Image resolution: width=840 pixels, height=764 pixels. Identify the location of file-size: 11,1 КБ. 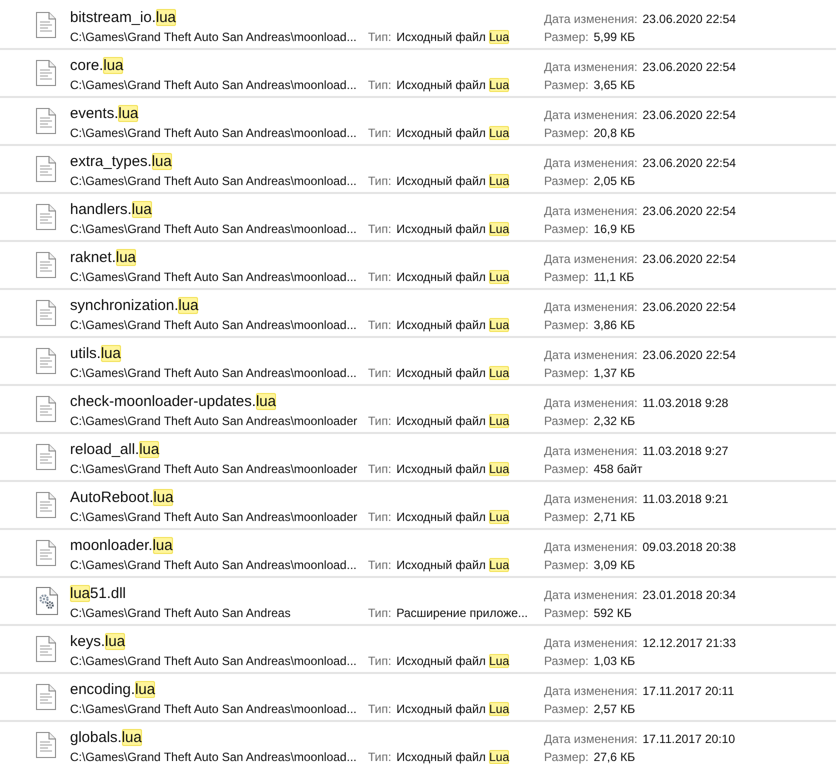
(614, 277).